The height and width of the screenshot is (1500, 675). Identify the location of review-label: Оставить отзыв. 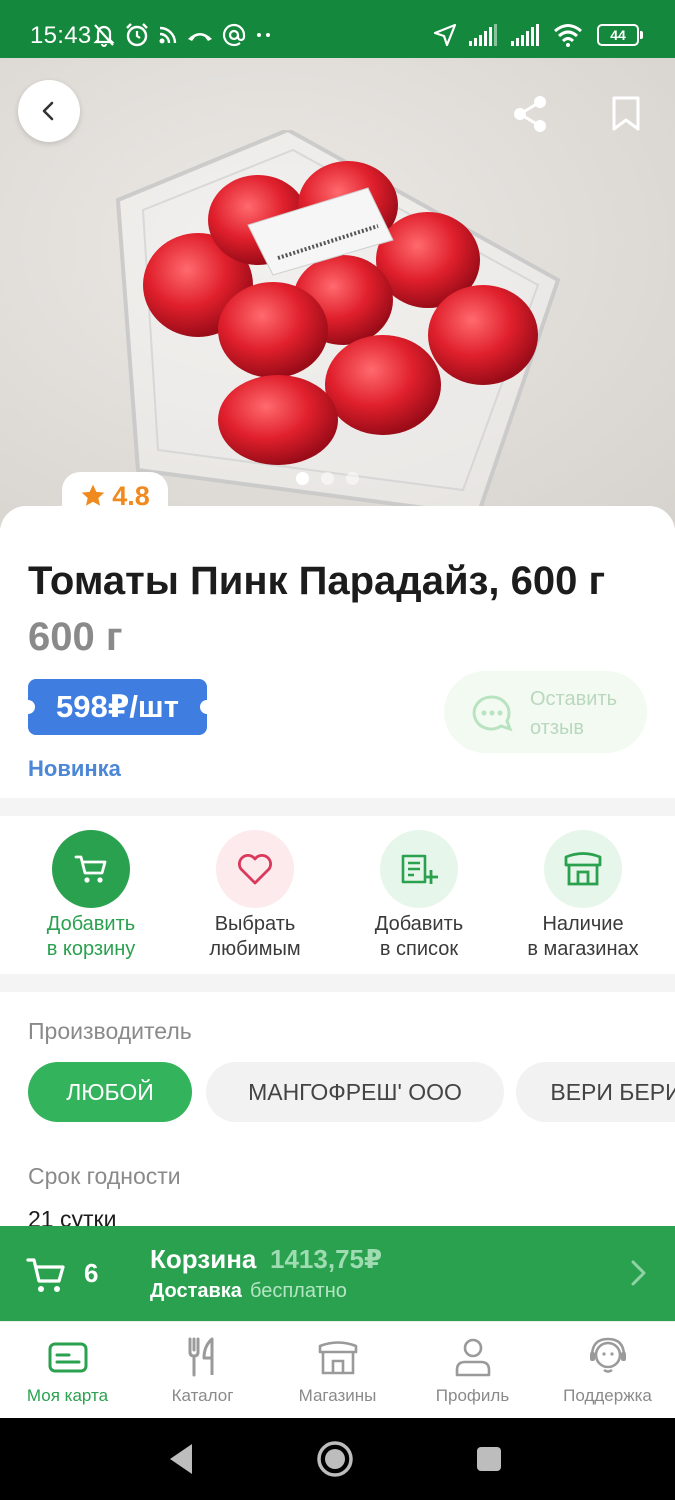
(573, 713).